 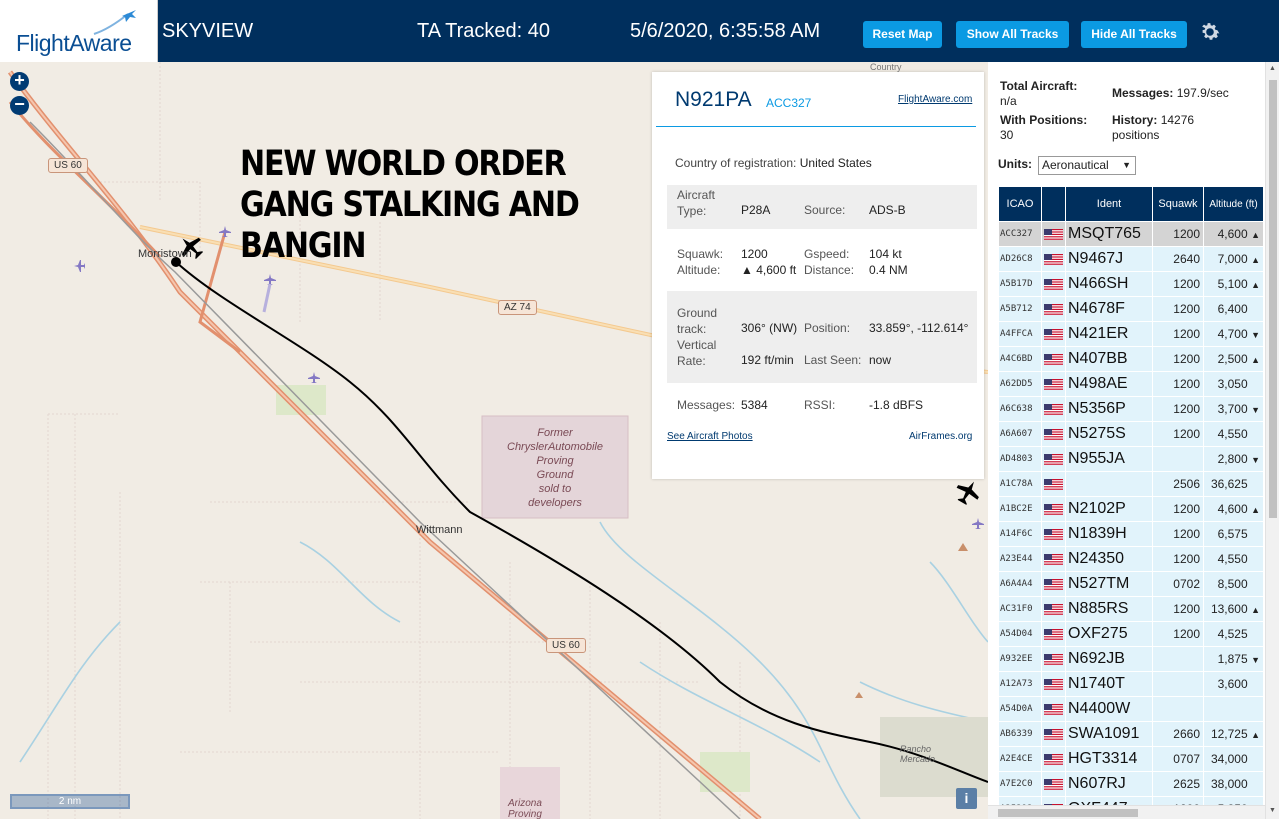 I want to click on altitude-value: 8,500, so click(x=1232, y=584).